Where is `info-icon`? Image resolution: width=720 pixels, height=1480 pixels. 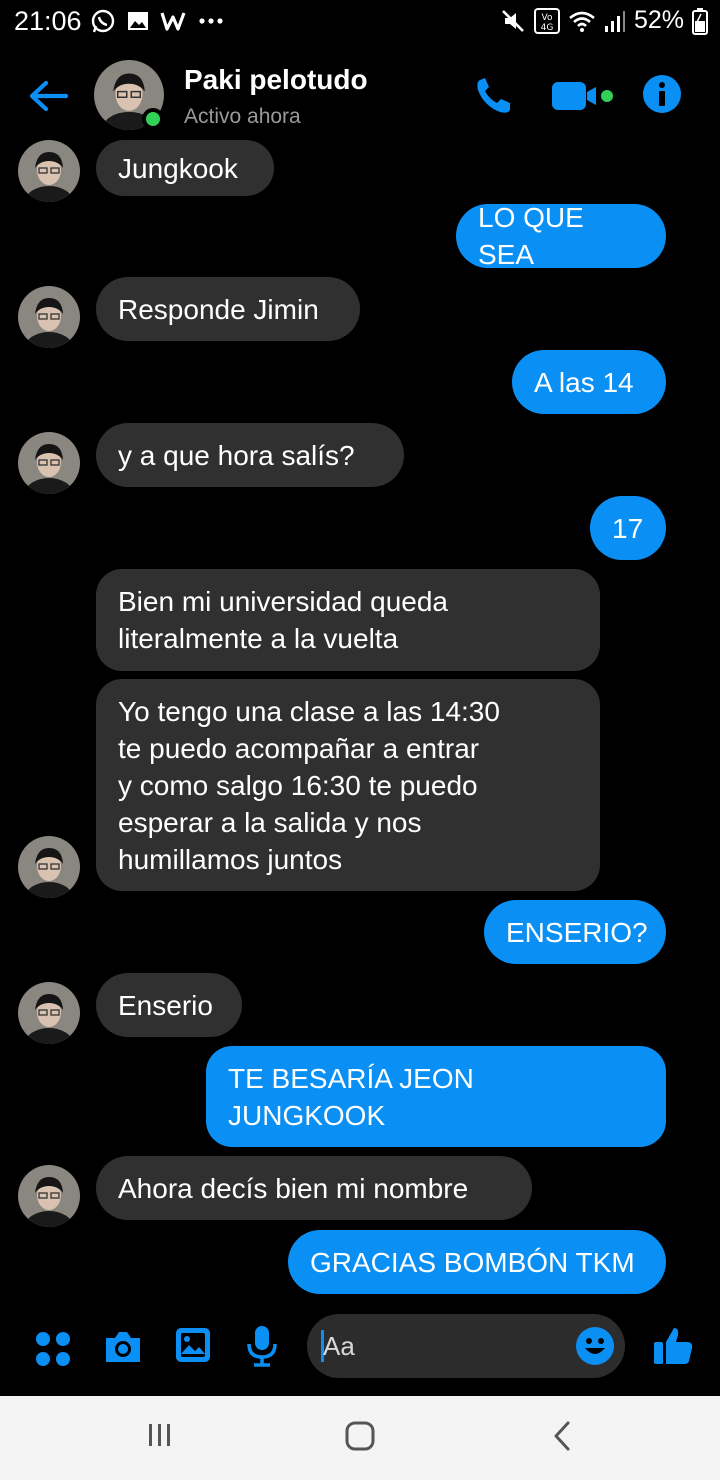
info-icon is located at coordinates (662, 94).